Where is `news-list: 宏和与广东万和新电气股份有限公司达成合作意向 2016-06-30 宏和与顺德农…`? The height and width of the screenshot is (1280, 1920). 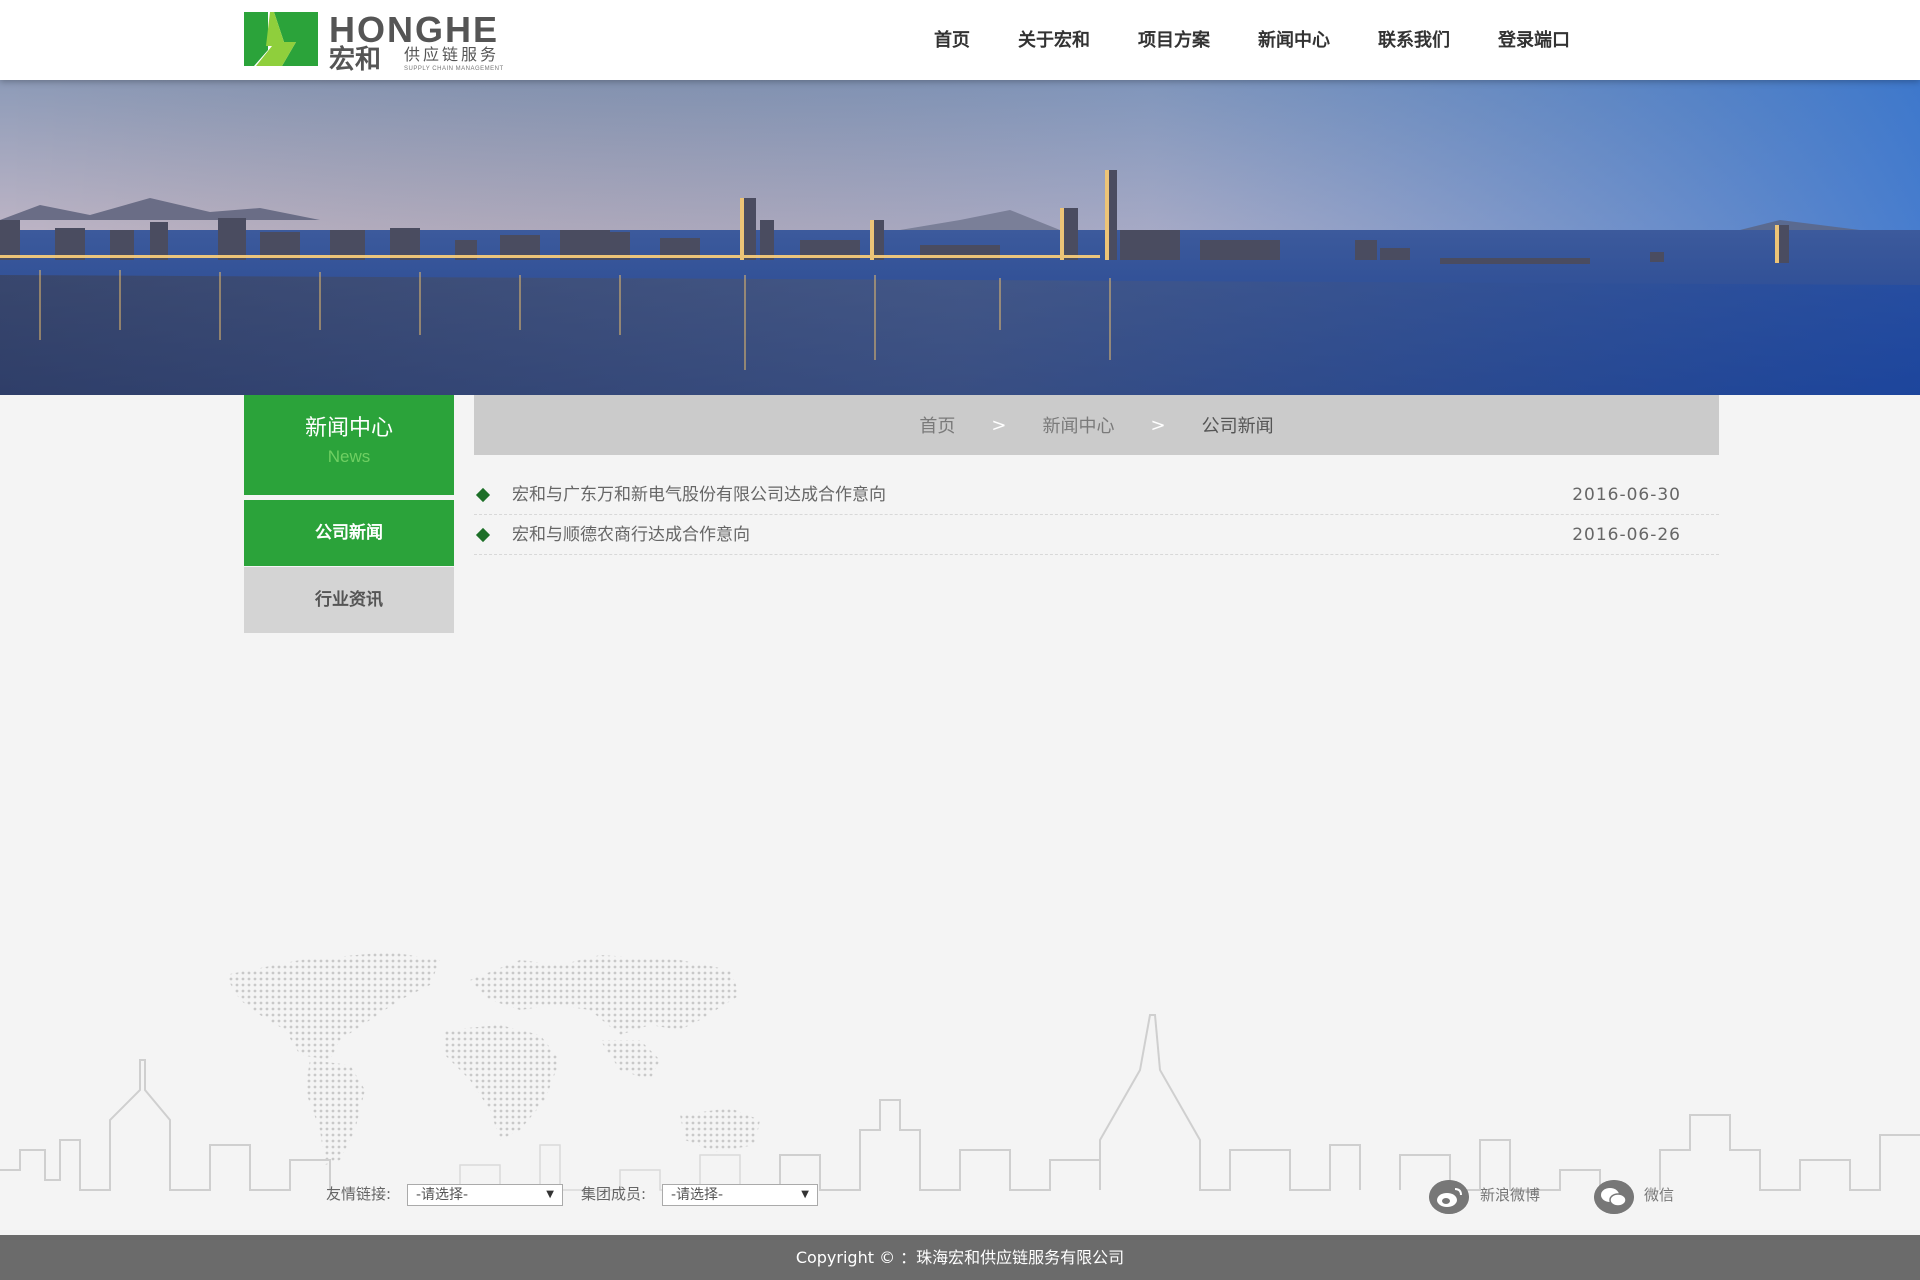
news-list: 宏和与广东万和新电气股份有限公司达成合作意向 2016-06-30 宏和与顺德农… is located at coordinates (1096, 515).